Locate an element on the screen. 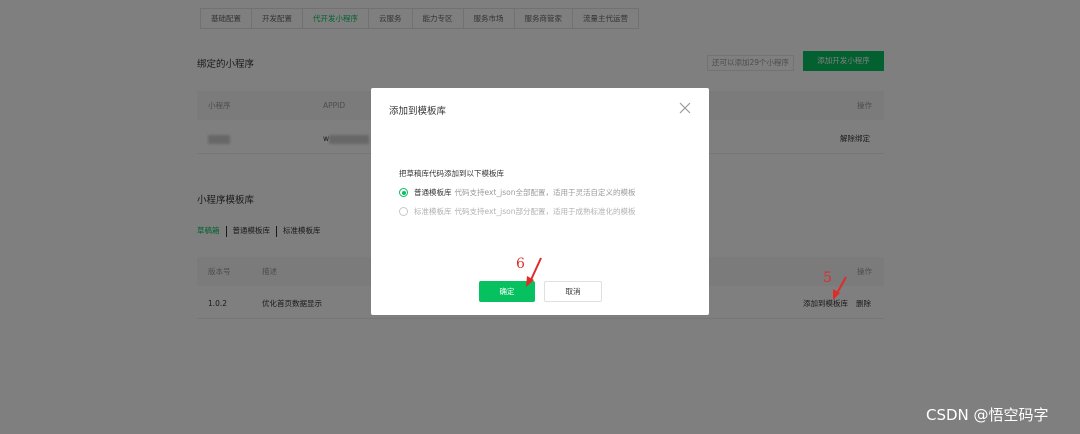 The height and width of the screenshot is (434, 1080). cancel-button: 取消 is located at coordinates (573, 291).